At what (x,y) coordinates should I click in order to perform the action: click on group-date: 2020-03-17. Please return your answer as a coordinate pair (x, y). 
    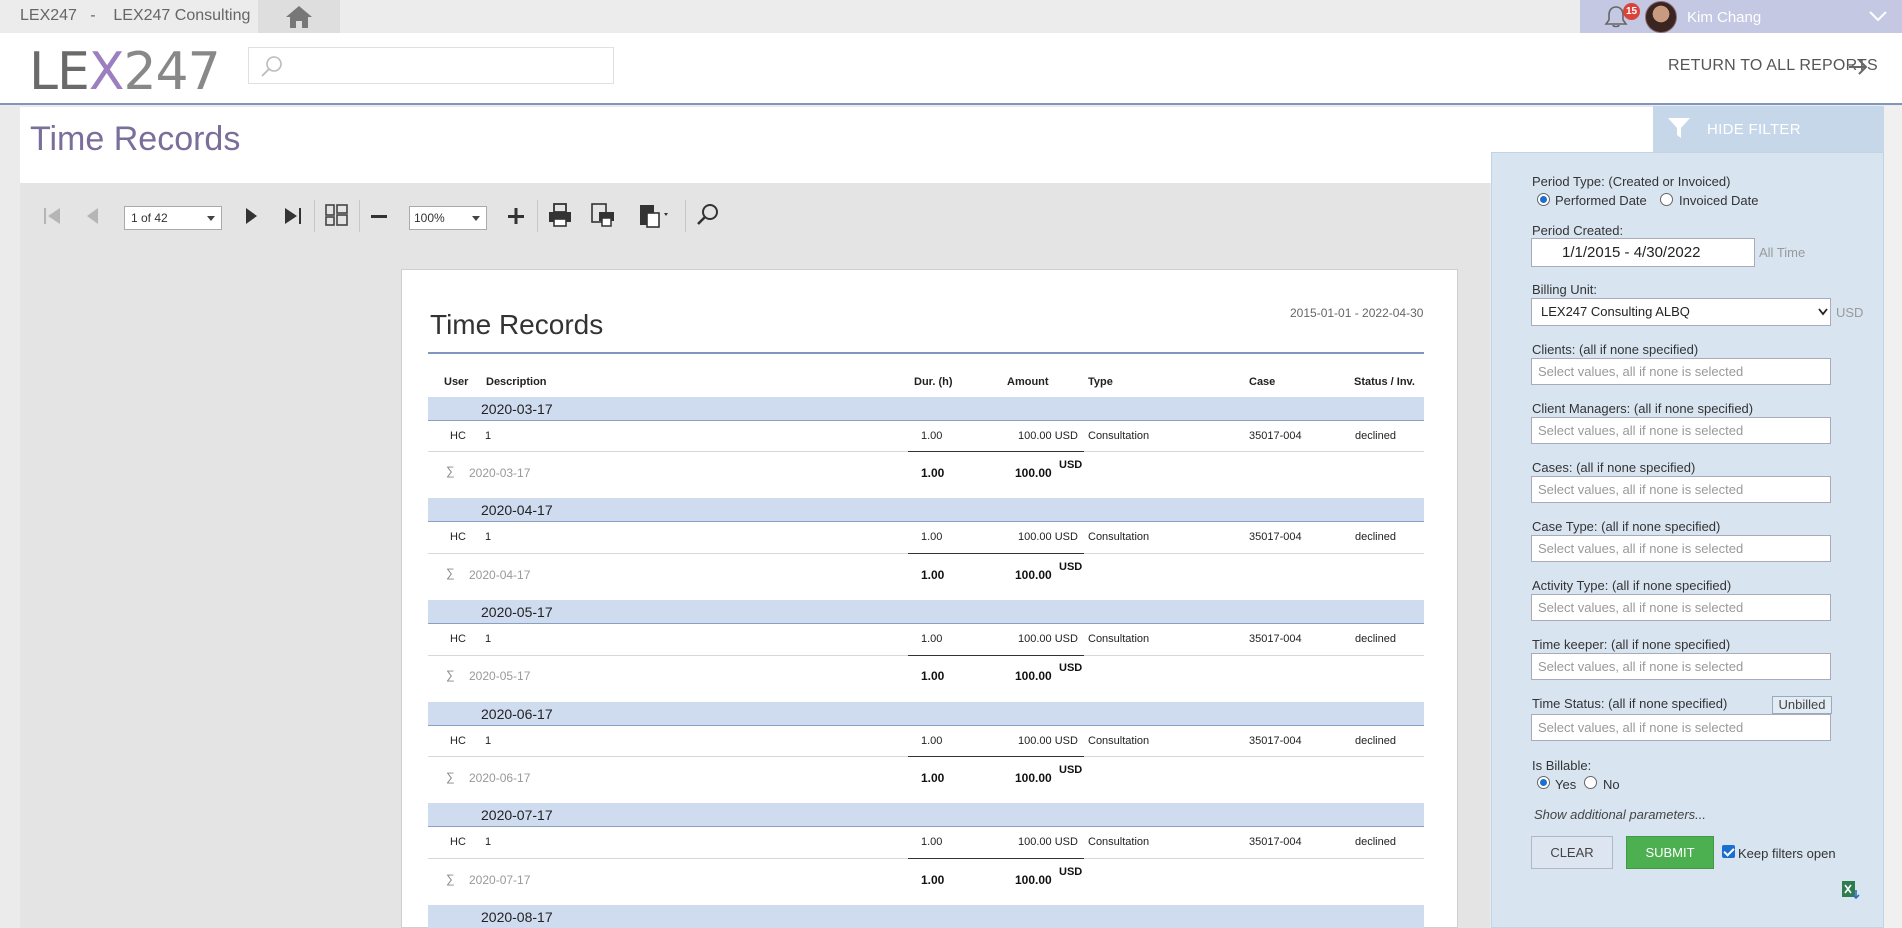
    Looking at the image, I should click on (517, 409).